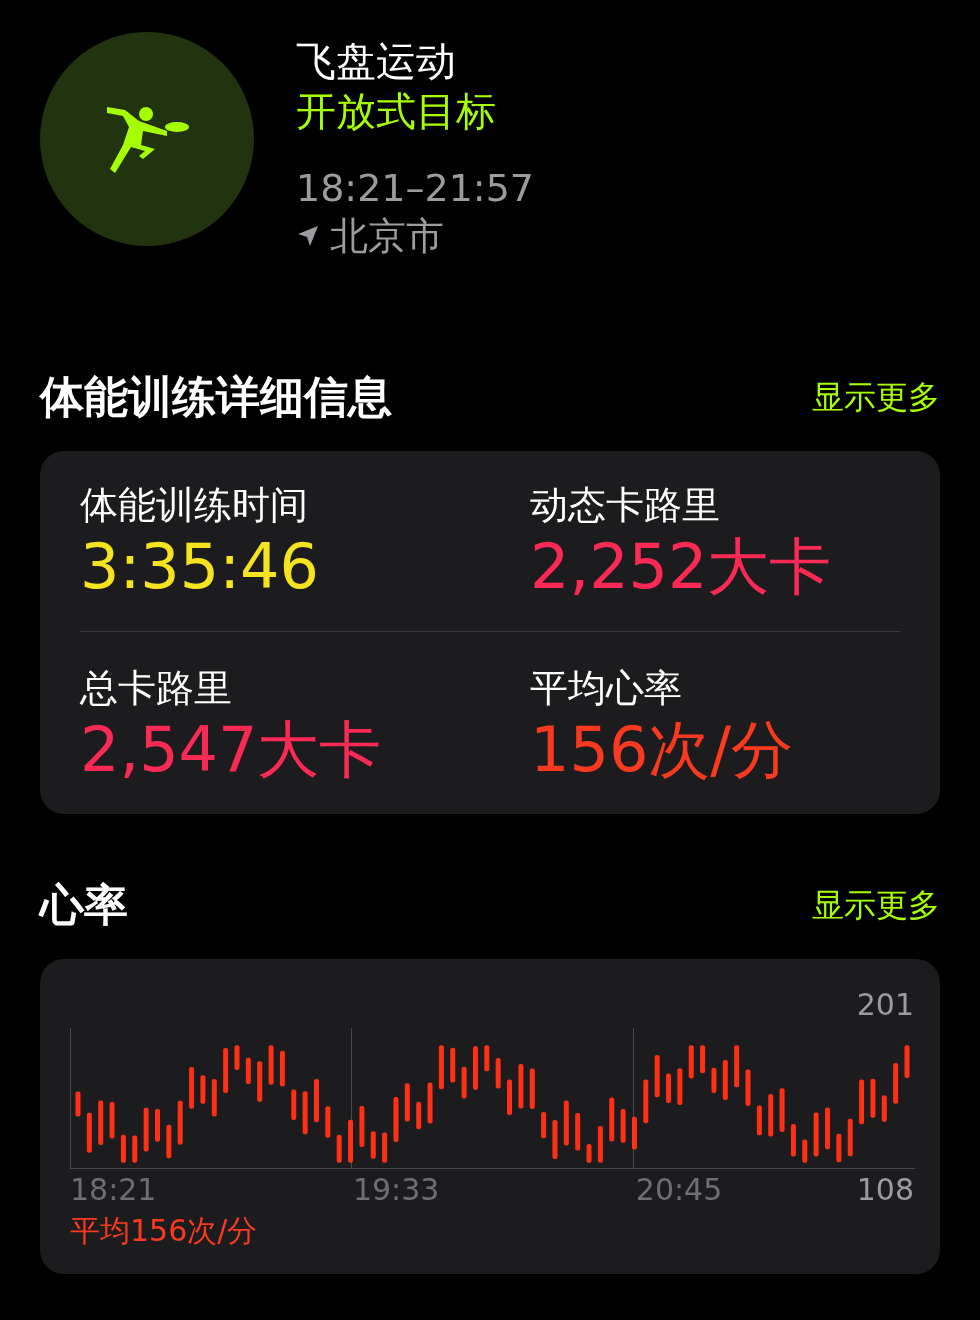  What do you see at coordinates (164, 1231) in the screenshot?
I see `average-heart-rate: 平均156次/分` at bounding box center [164, 1231].